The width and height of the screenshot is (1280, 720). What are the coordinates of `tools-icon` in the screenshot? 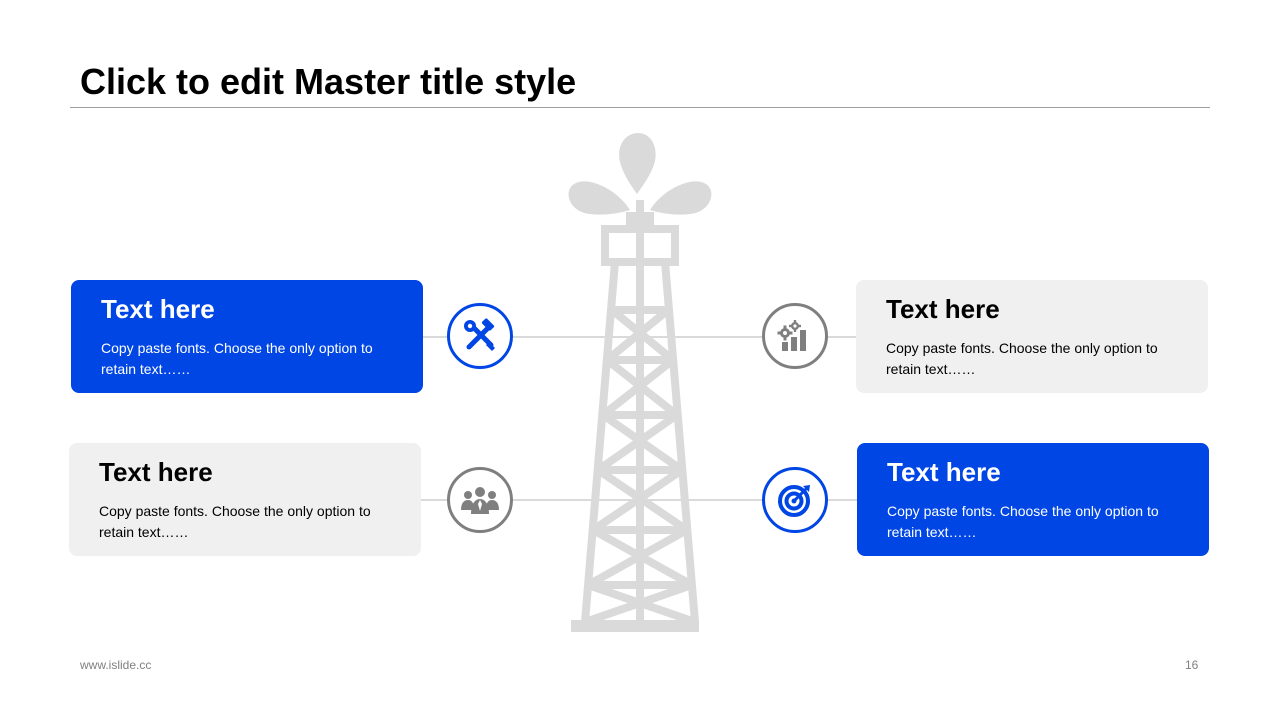 It's located at (479, 334).